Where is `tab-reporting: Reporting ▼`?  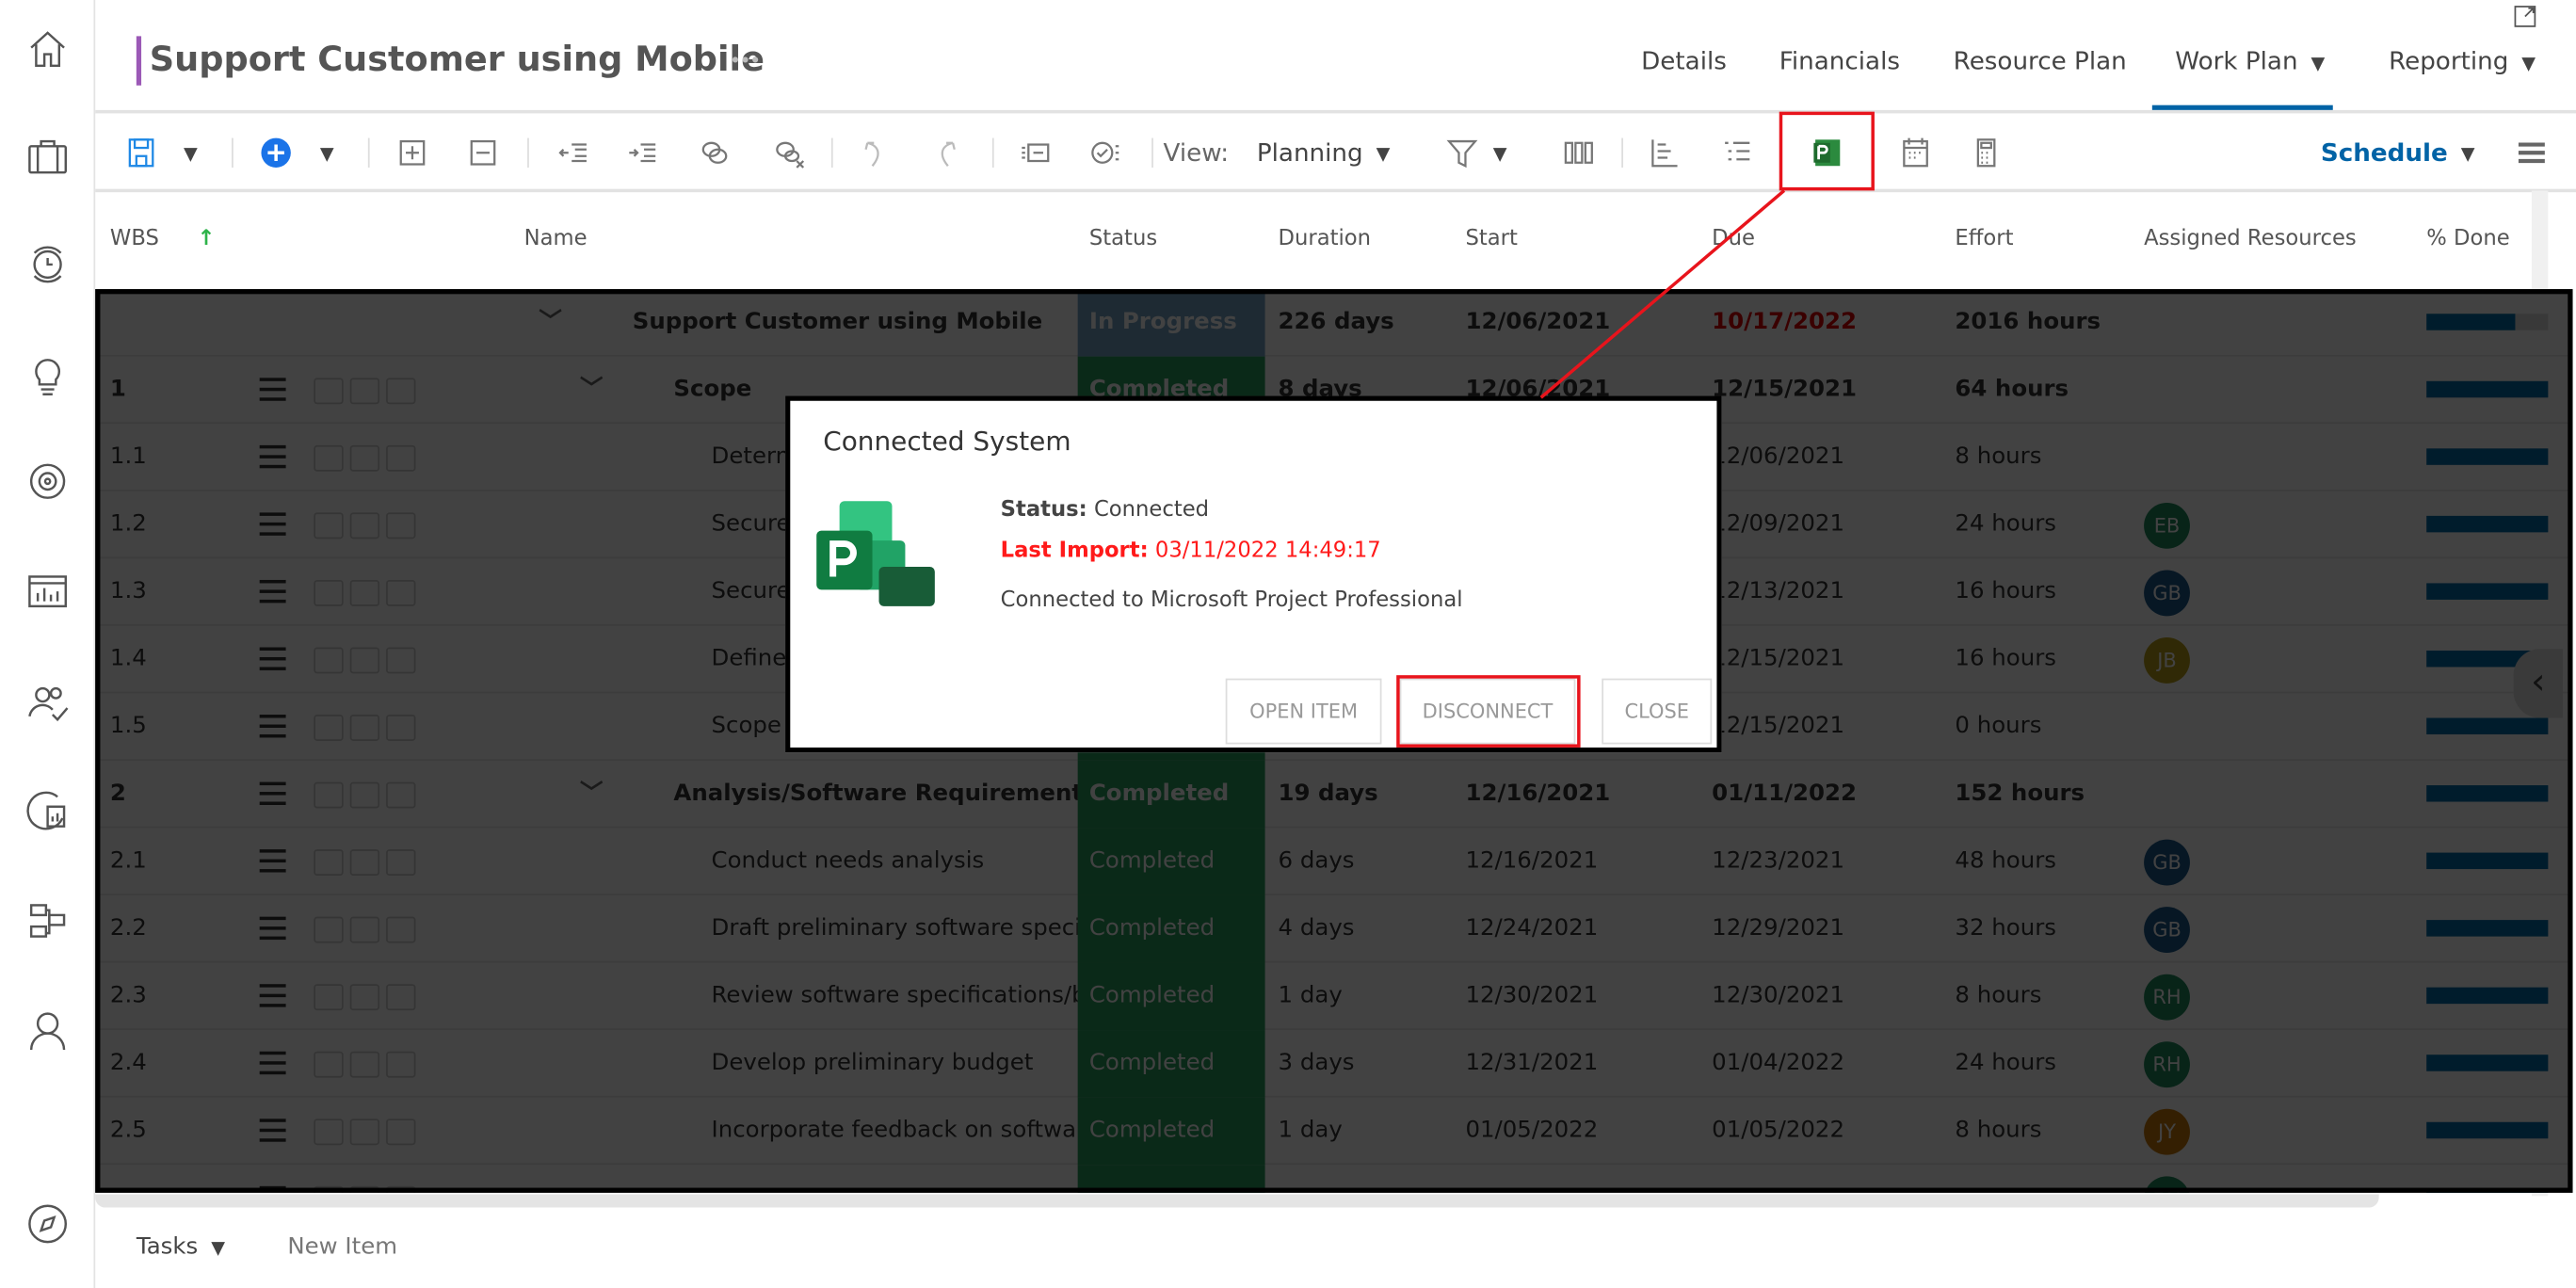
tab-reporting: Reporting ▼ is located at coordinates (2462, 60).